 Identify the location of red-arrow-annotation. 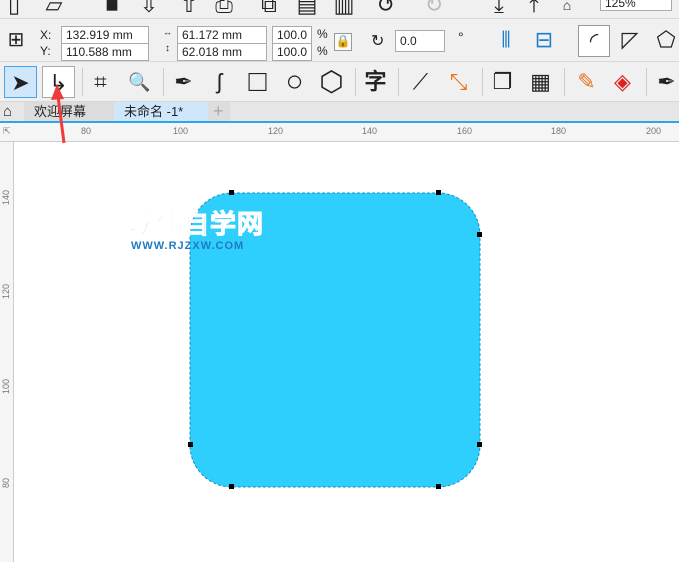
(61, 119).